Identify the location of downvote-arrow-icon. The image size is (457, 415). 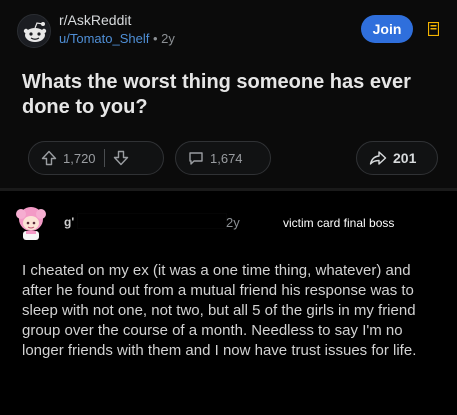
(121, 158).